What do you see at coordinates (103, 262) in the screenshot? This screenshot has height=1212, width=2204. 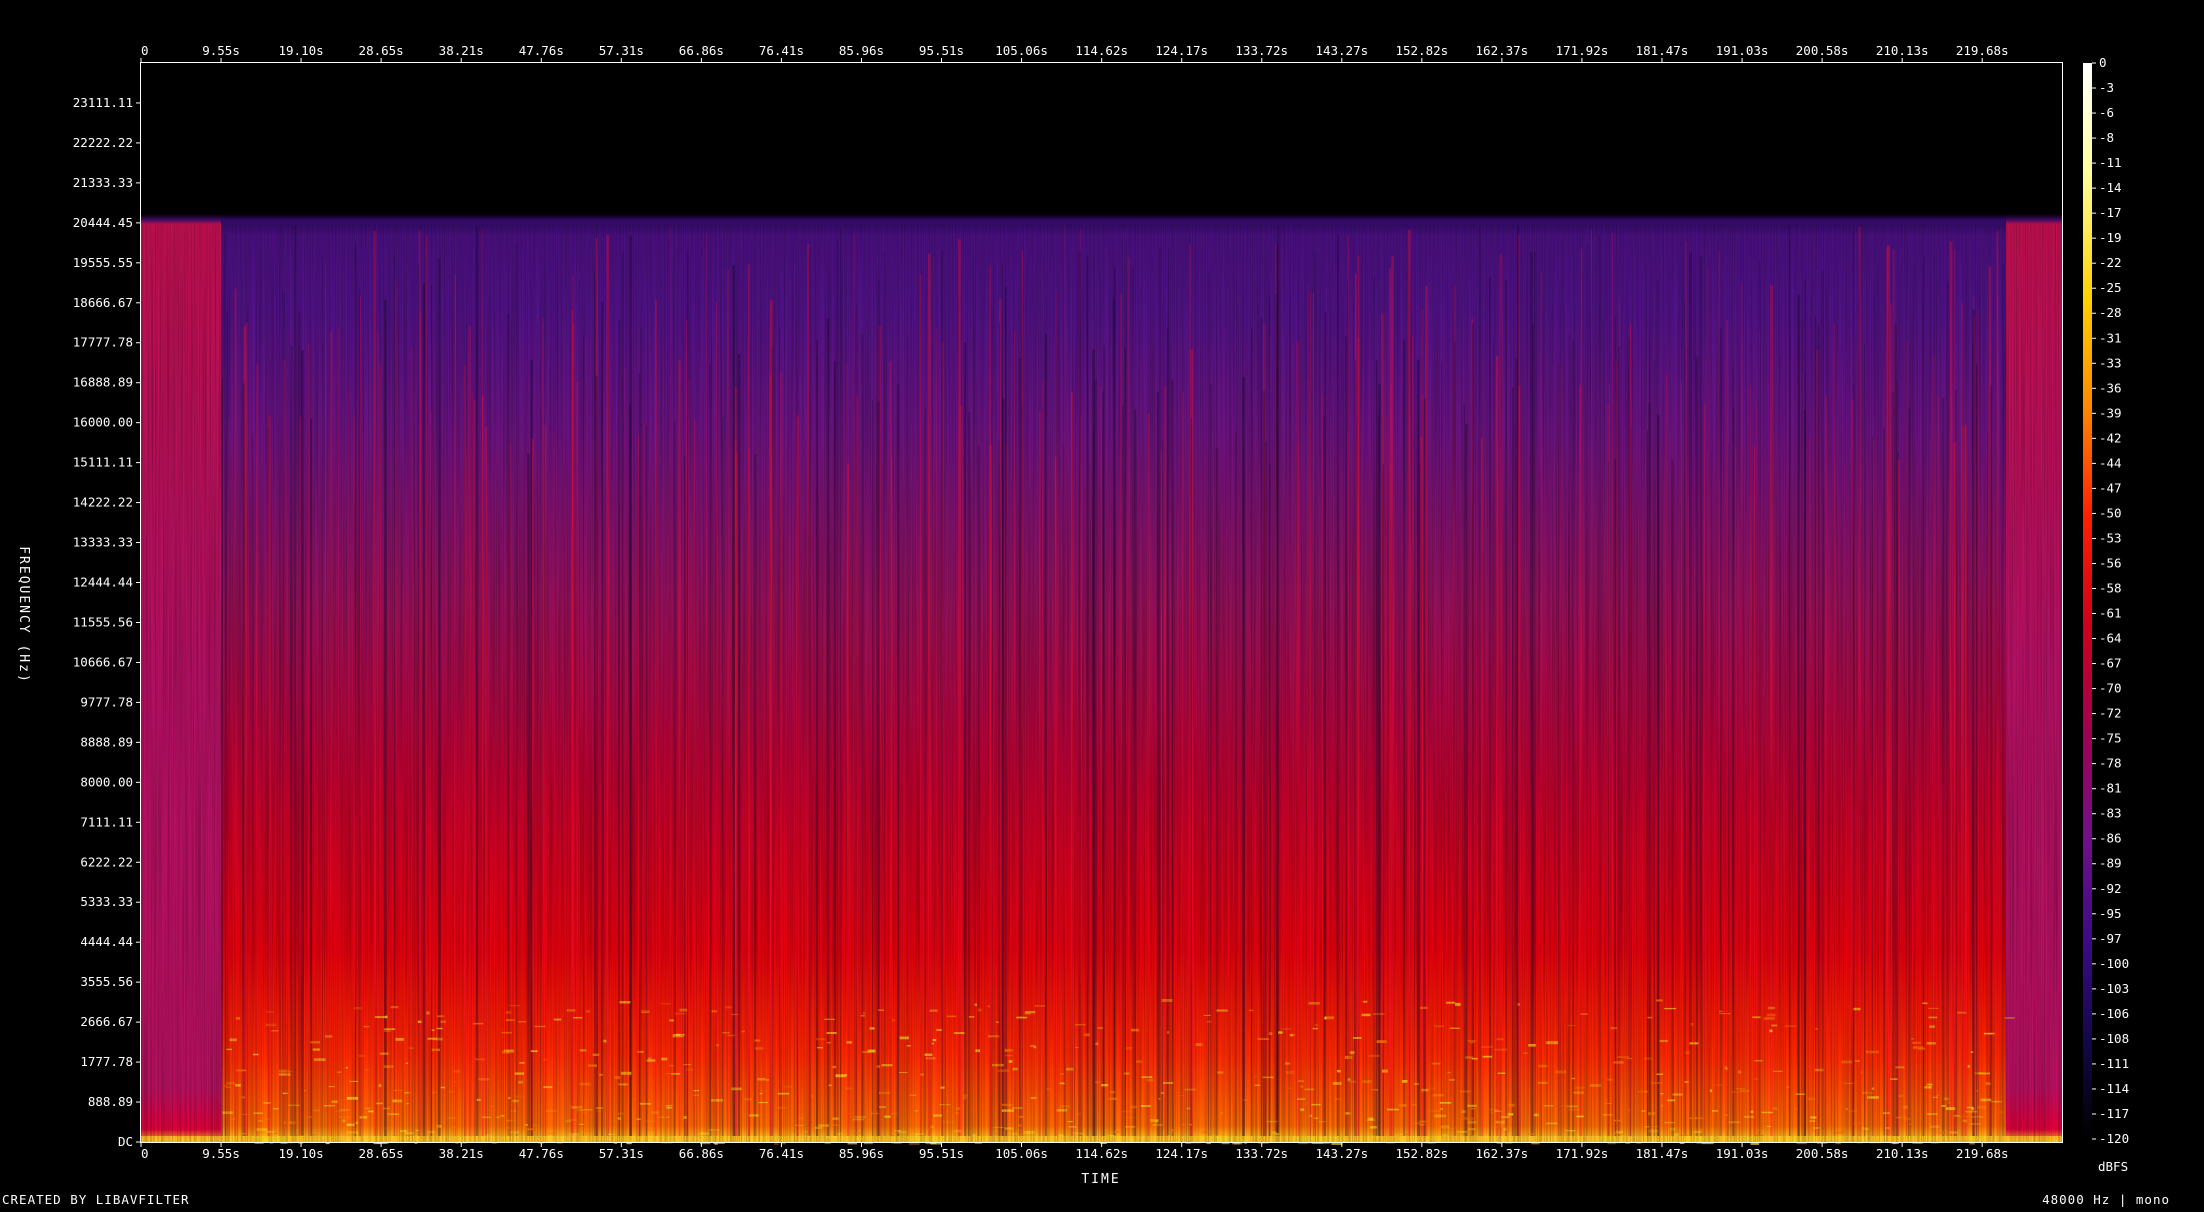 I see `y-tick-label: 19555.55` at bounding box center [103, 262].